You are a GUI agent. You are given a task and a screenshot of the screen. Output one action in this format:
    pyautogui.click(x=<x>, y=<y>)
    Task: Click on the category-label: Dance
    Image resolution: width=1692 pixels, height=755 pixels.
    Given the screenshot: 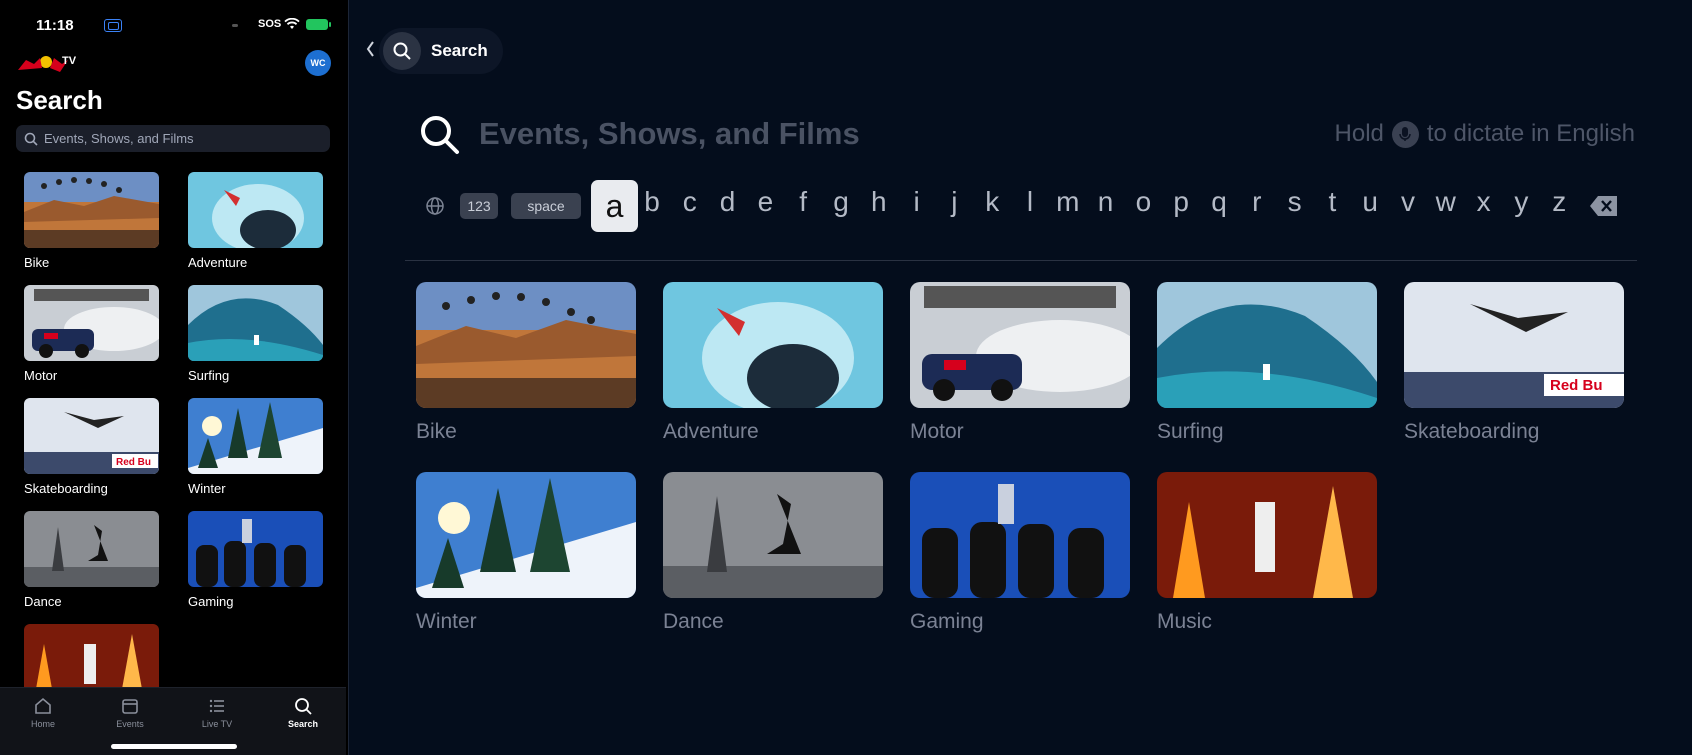 What is the action you would take?
    pyautogui.click(x=43, y=601)
    